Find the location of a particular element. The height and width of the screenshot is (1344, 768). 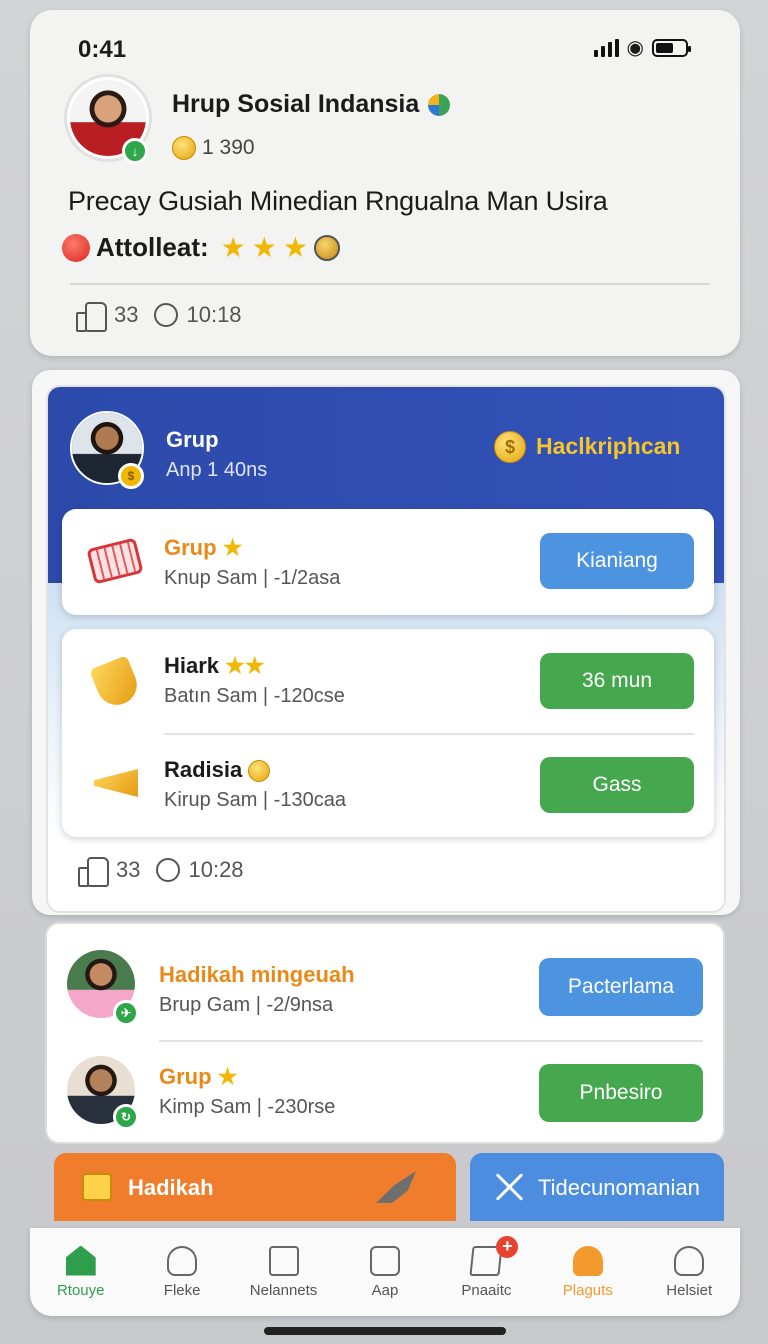

nav-item-home: Rtouye is located at coordinates (81, 1272).